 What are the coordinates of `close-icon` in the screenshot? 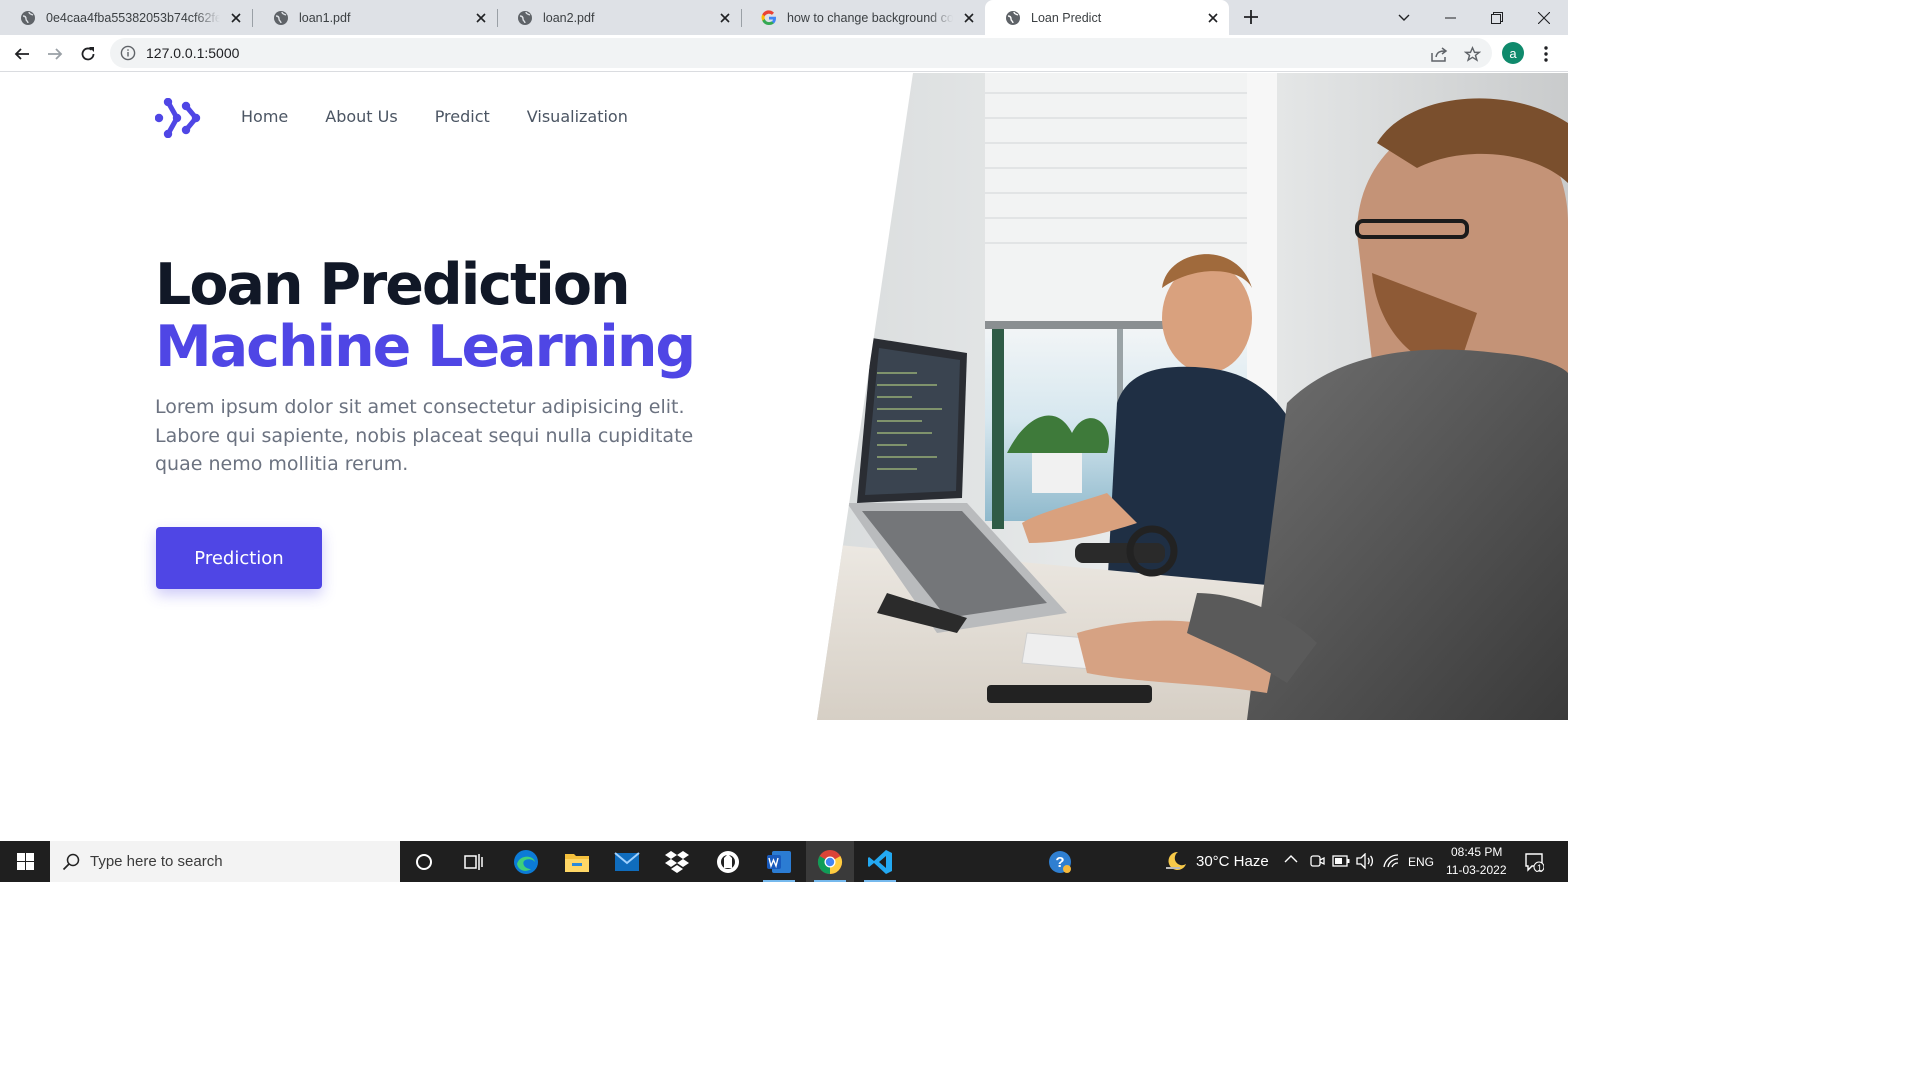 It's located at (1544, 17).